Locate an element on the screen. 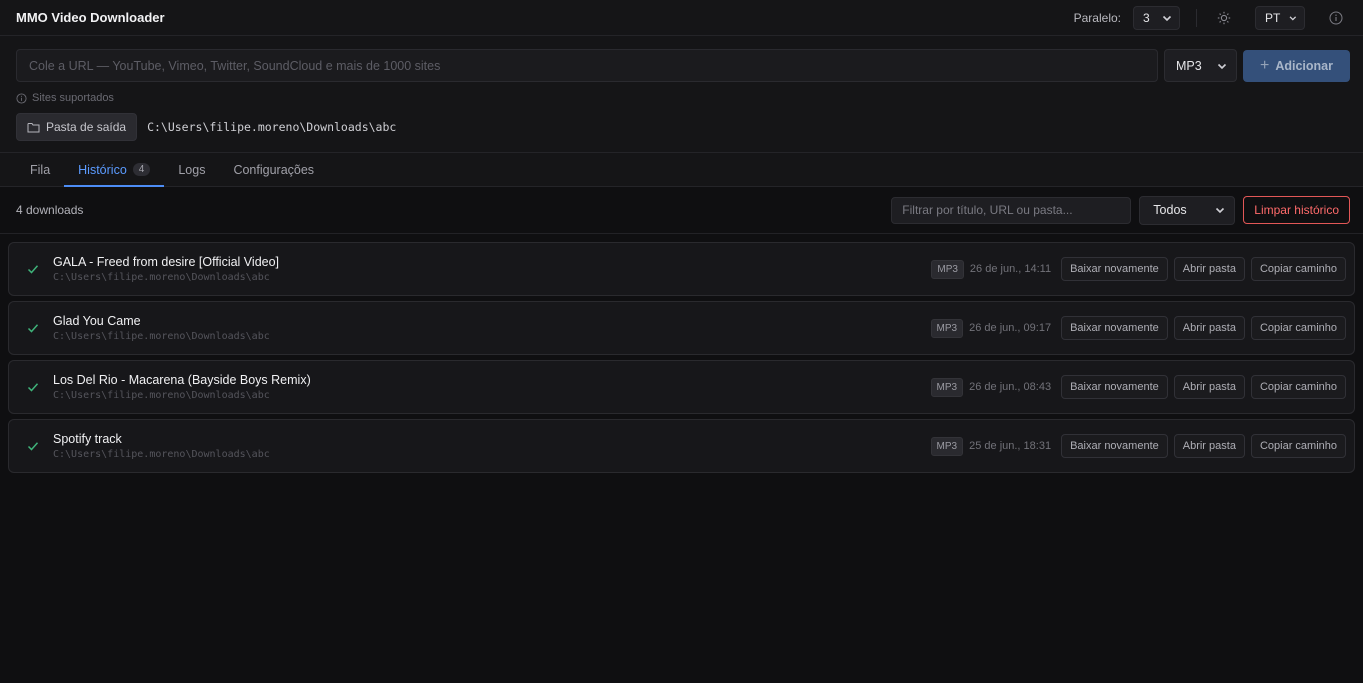  history-toolbar: 4 downloads Todos Limpar histórico is located at coordinates (681, 210).